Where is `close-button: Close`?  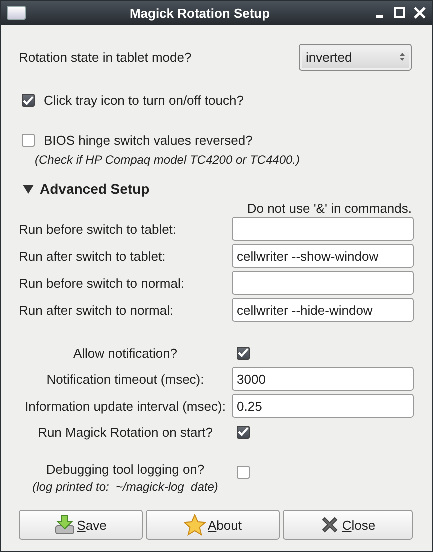
close-button: Close is located at coordinates (348, 525).